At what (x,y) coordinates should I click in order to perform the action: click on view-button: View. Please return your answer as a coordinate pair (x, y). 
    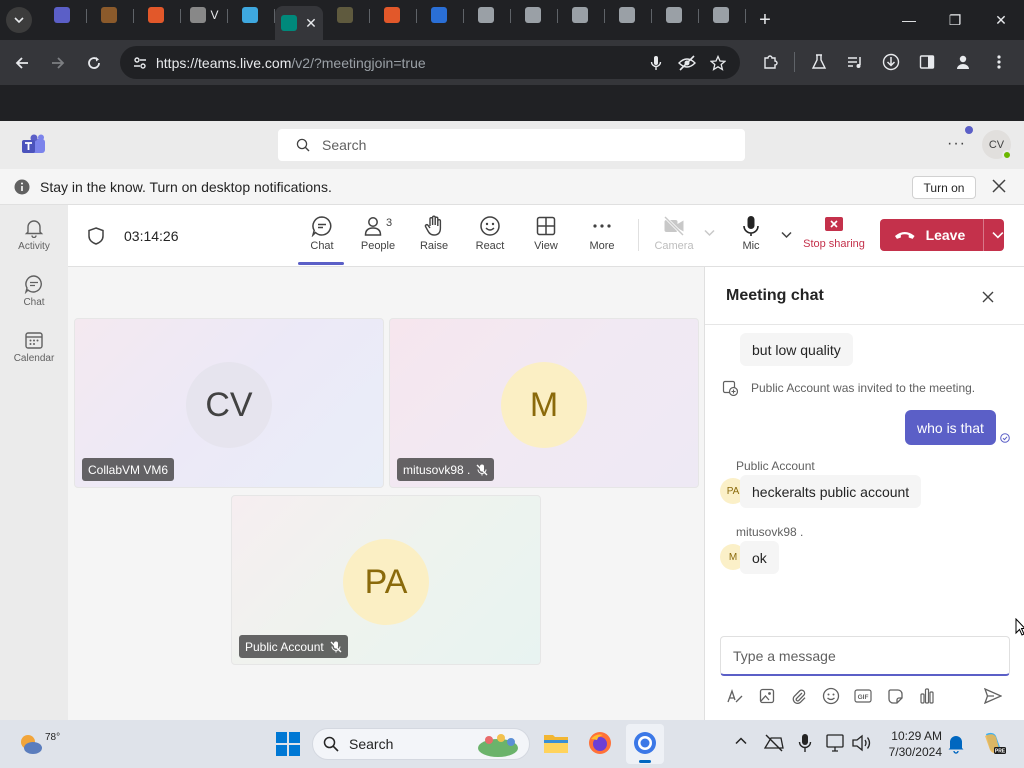
    Looking at the image, I should click on (546, 239).